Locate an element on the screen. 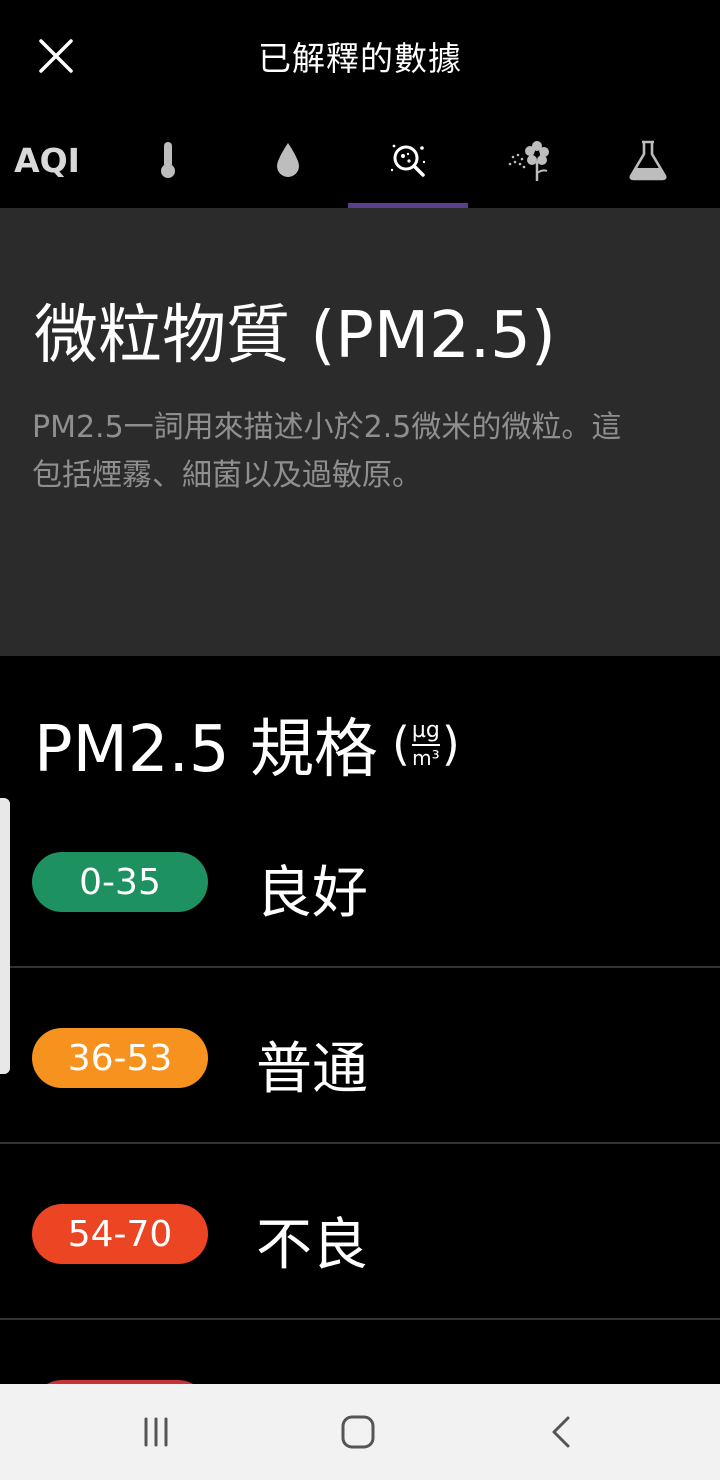  tab-chemical is located at coordinates (648, 160).